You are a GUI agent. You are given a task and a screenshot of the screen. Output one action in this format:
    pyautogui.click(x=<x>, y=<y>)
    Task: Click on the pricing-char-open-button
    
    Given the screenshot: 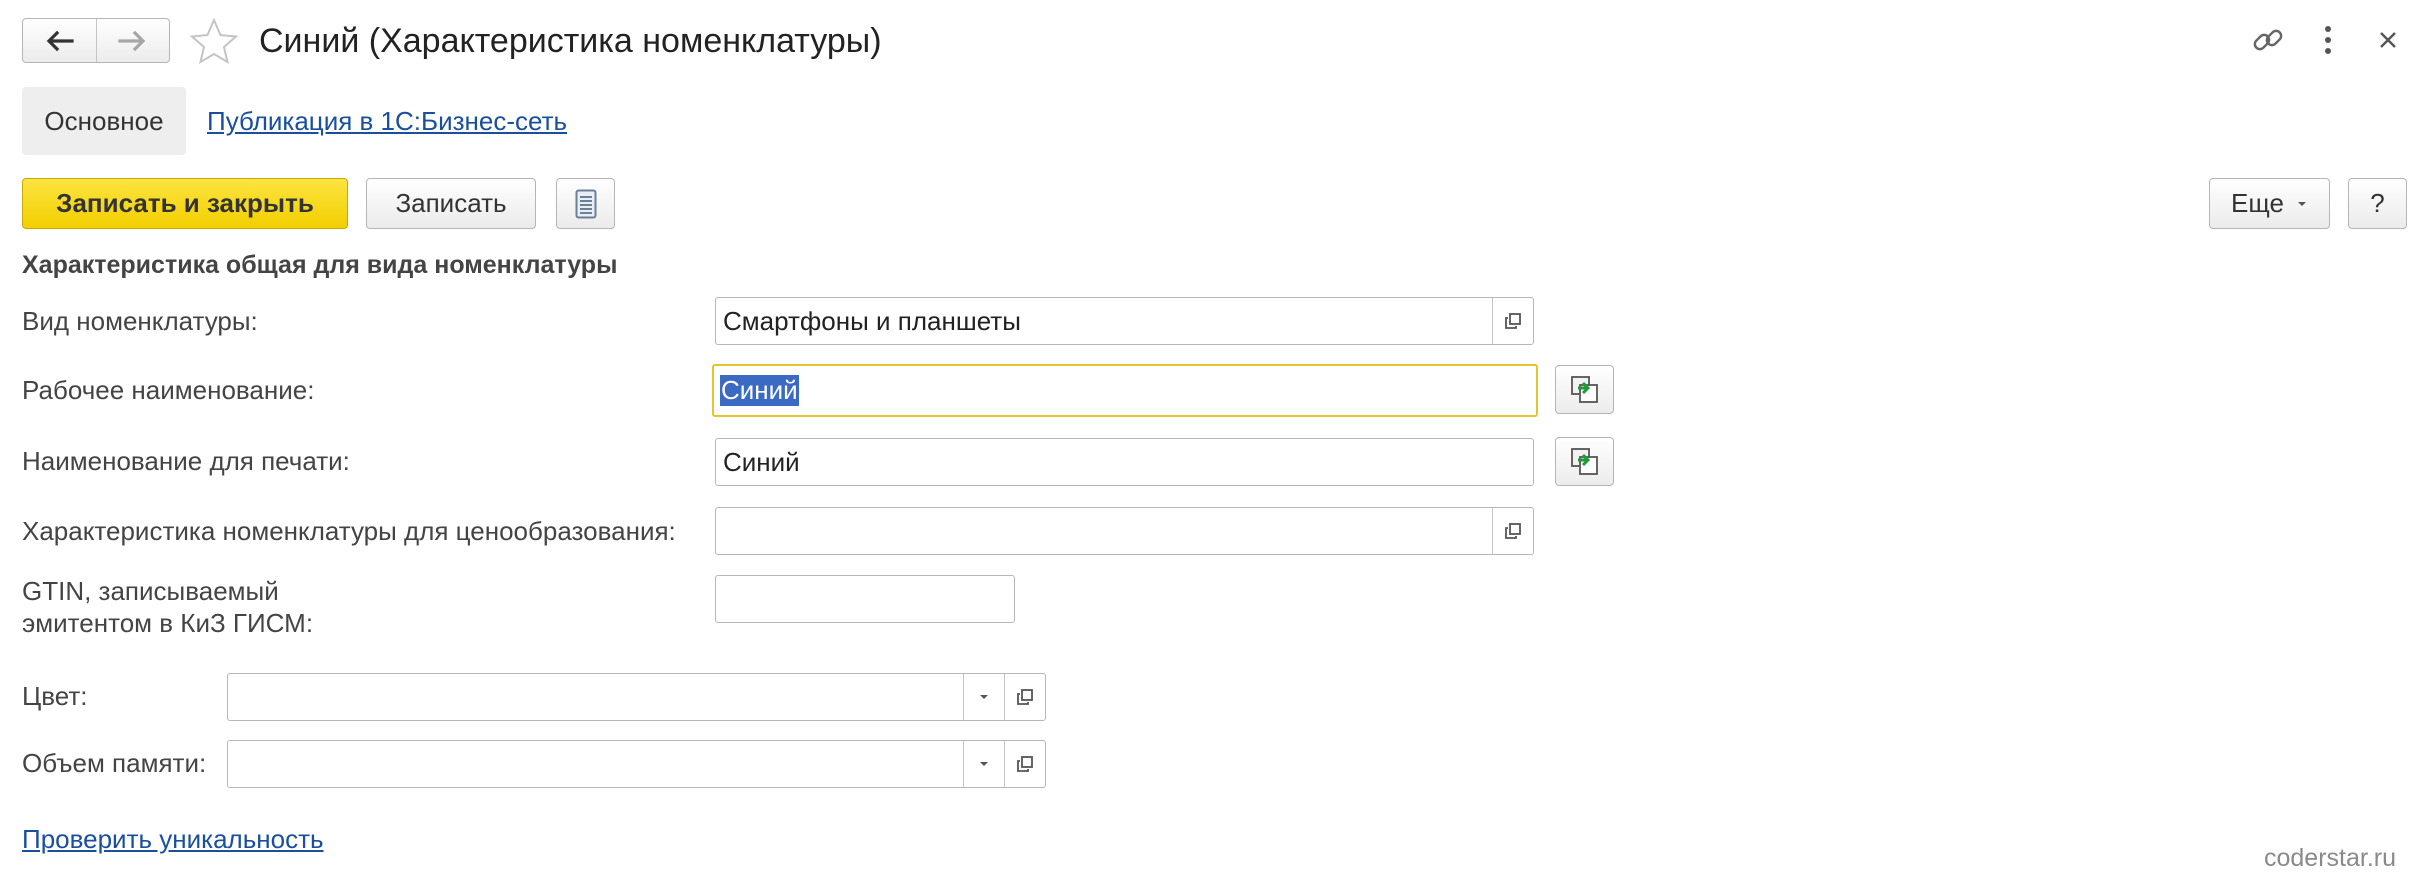 What is the action you would take?
    pyautogui.click(x=1512, y=531)
    